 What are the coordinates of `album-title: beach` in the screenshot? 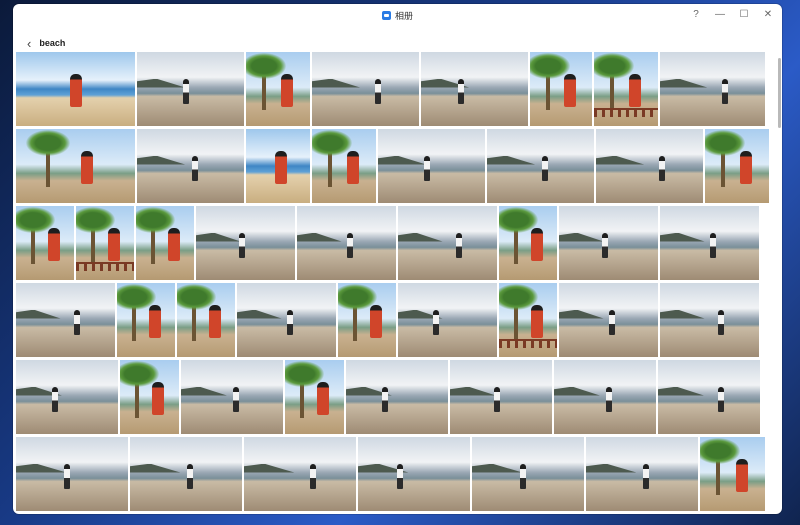 It's located at (52, 43).